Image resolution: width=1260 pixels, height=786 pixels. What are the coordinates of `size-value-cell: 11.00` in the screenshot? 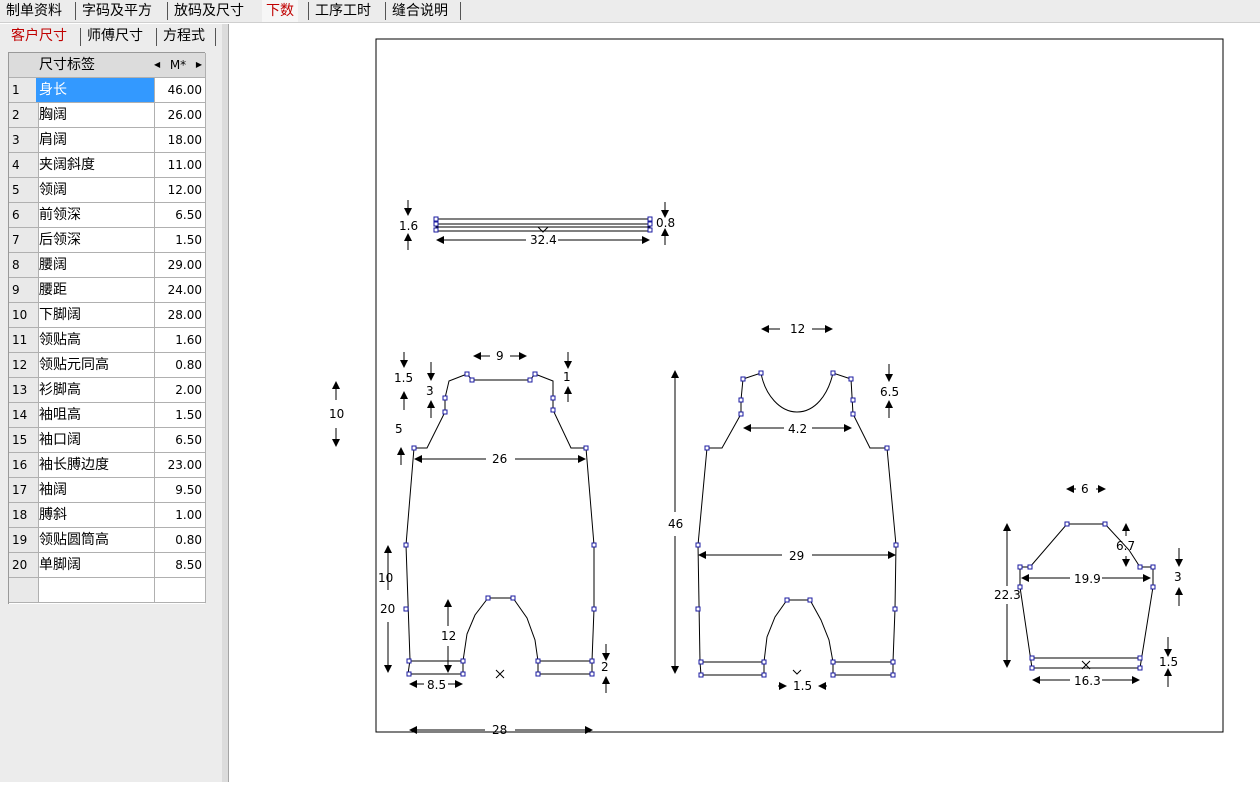 It's located at (179, 165).